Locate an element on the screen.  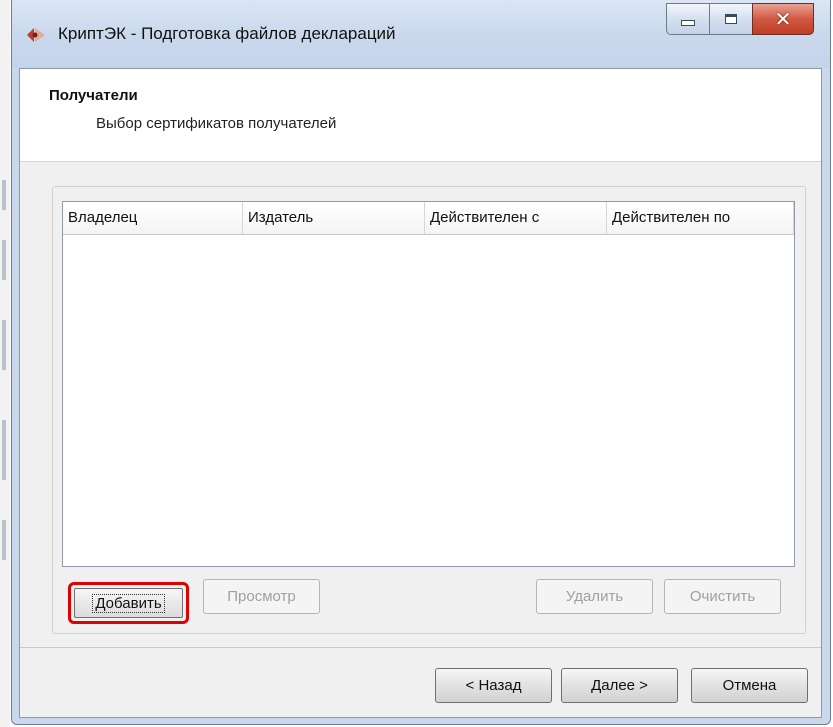
maximize-icon is located at coordinates (731, 19).